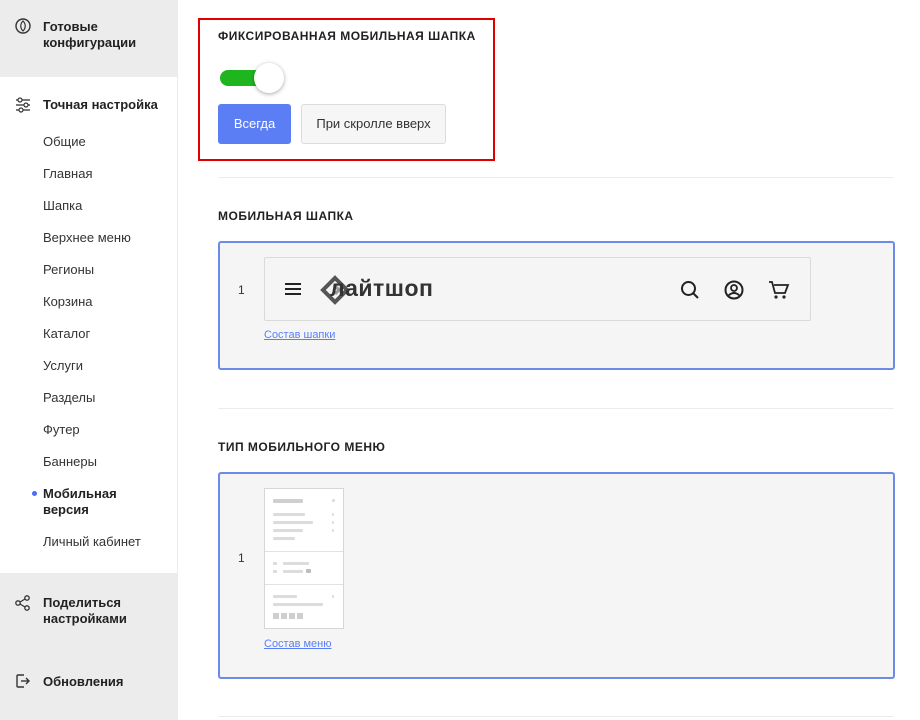 The width and height of the screenshot is (920, 720). I want to click on active-indicator-dot, so click(34, 493).